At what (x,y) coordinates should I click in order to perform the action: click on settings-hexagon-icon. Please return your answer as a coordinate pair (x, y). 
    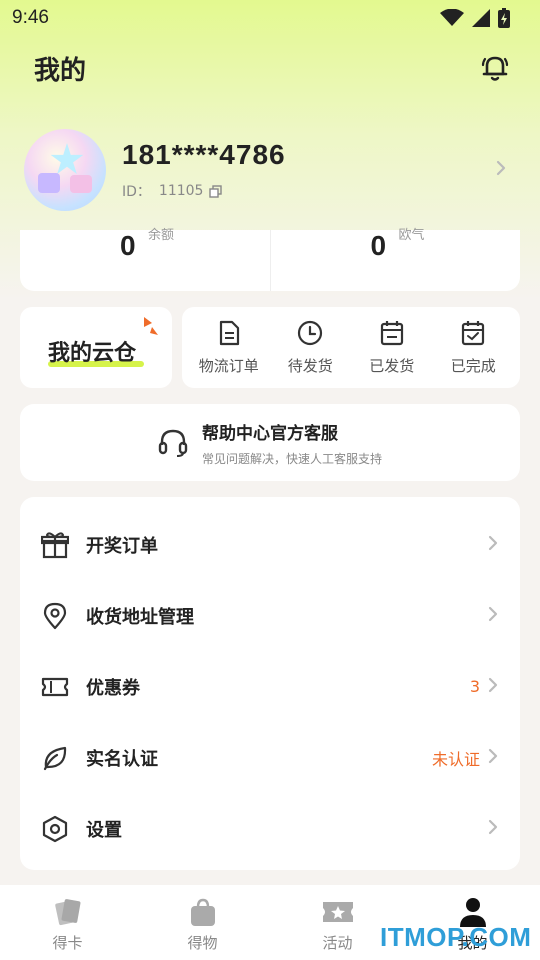
    Looking at the image, I should click on (55, 829).